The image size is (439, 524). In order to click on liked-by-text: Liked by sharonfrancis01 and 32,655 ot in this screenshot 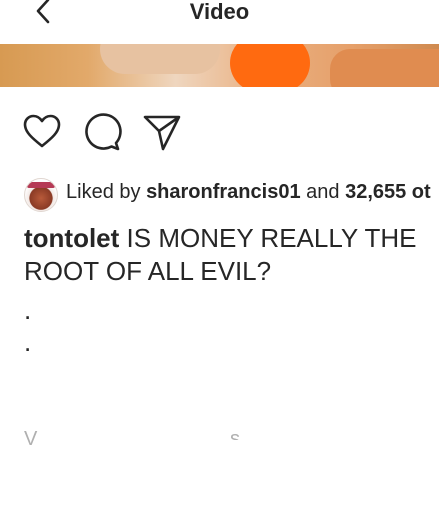, I will do `click(248, 192)`.